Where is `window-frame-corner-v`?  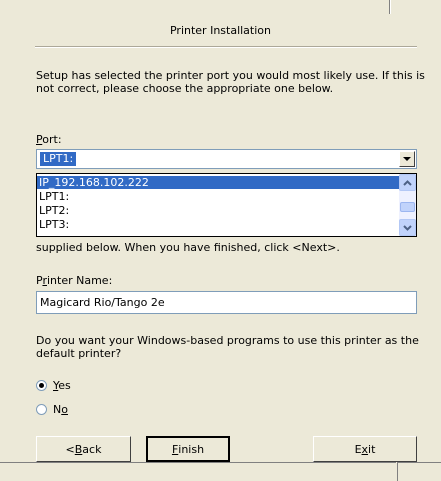 window-frame-corner-v is located at coordinates (397, 471).